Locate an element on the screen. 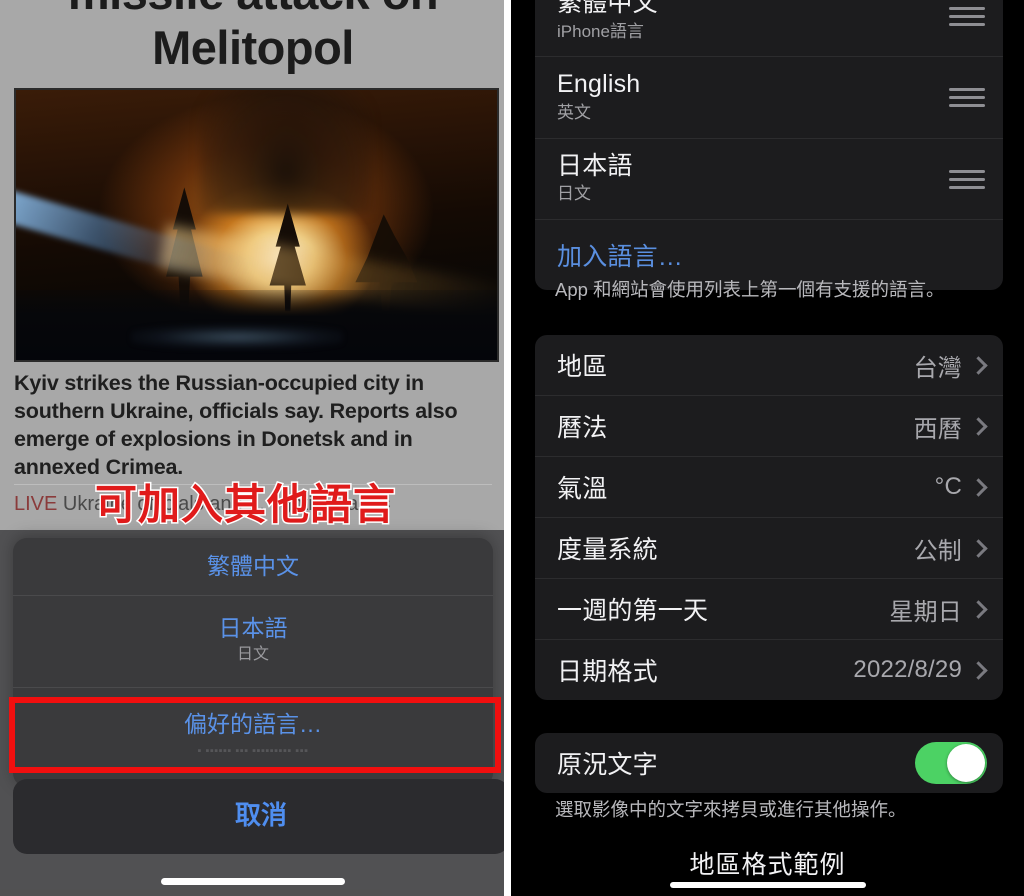  setting-value-block: 星期日 is located at coordinates (938, 609).